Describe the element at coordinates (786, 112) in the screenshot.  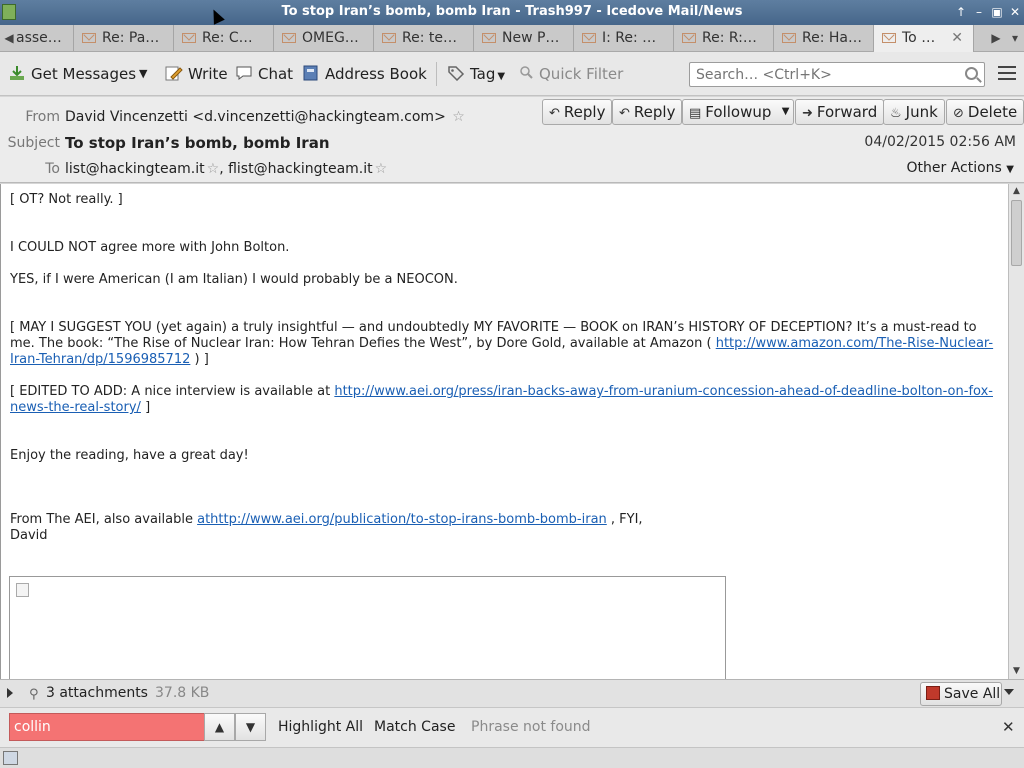
I see `followup-dropdown-icon: ▼` at that location.